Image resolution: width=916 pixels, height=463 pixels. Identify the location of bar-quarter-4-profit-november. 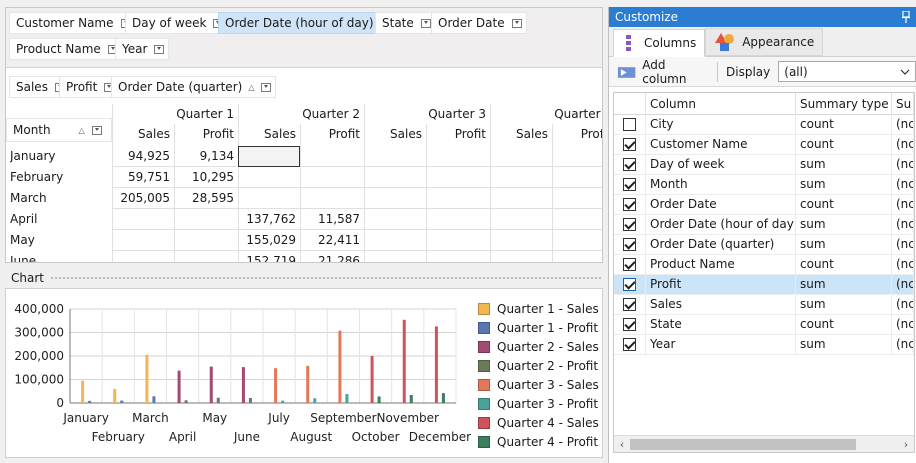
(411, 399).